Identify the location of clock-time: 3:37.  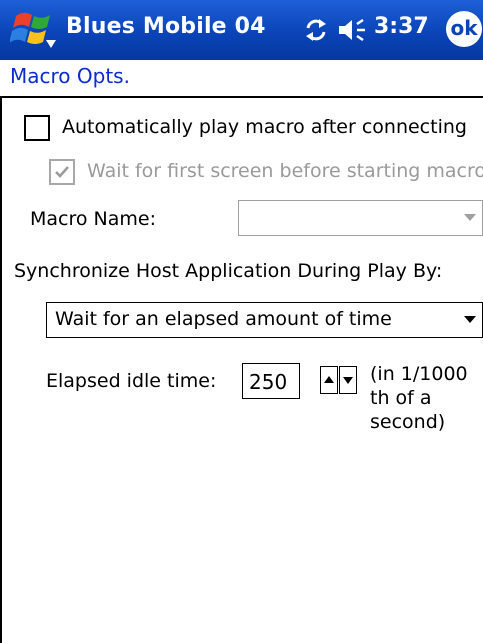
(401, 26).